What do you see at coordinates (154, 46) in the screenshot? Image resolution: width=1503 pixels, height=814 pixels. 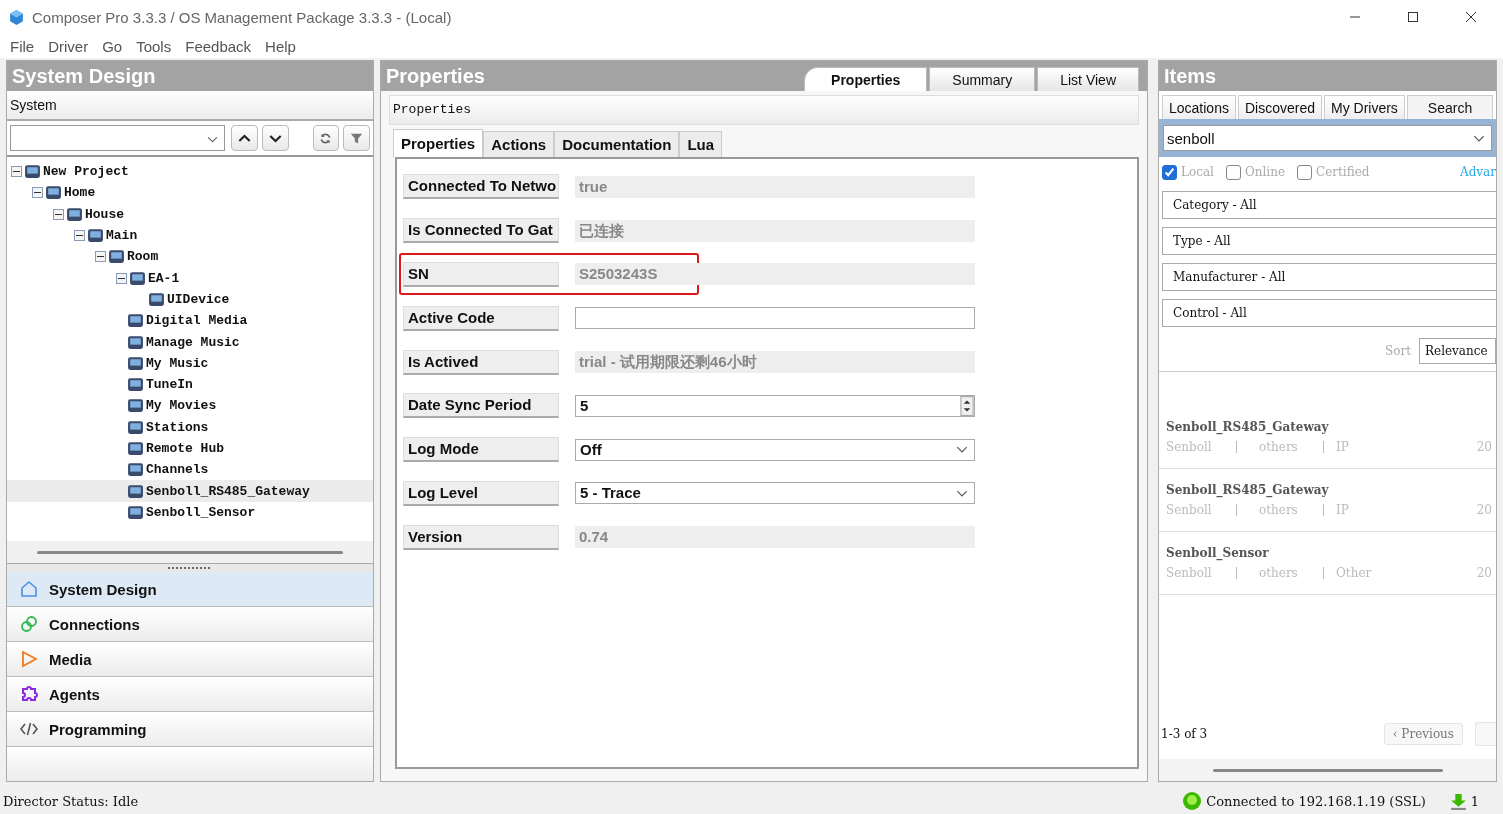 I see `menu-item: Tools` at bounding box center [154, 46].